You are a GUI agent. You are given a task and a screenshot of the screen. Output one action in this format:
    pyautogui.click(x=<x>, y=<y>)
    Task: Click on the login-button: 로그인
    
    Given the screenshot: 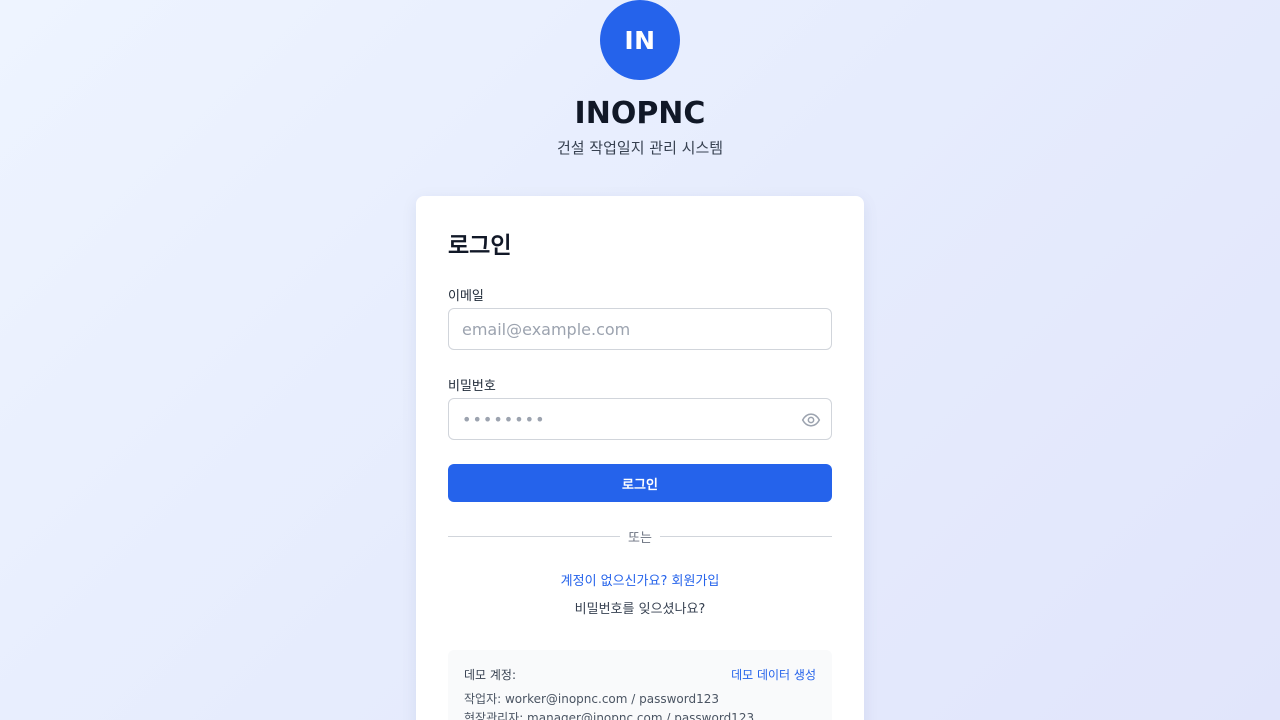 What is the action you would take?
    pyautogui.click(x=640, y=483)
    